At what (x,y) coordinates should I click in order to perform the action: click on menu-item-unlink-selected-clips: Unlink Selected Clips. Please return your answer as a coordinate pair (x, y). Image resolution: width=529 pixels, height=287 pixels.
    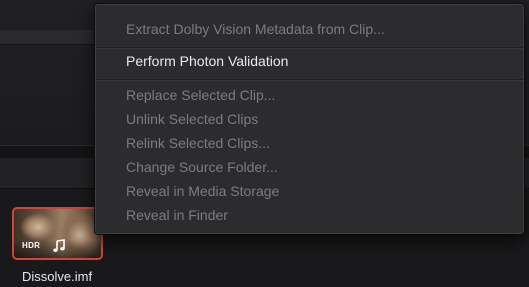
    Looking at the image, I should click on (309, 119).